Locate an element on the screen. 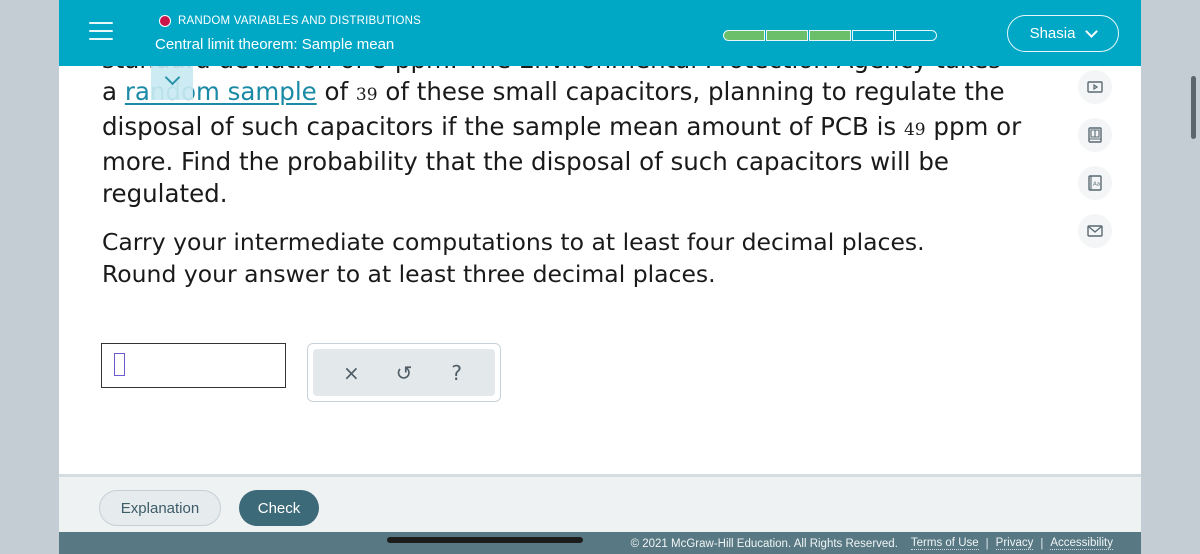 The image size is (1200, 554). sample-size-value: 39 is located at coordinates (366, 95).